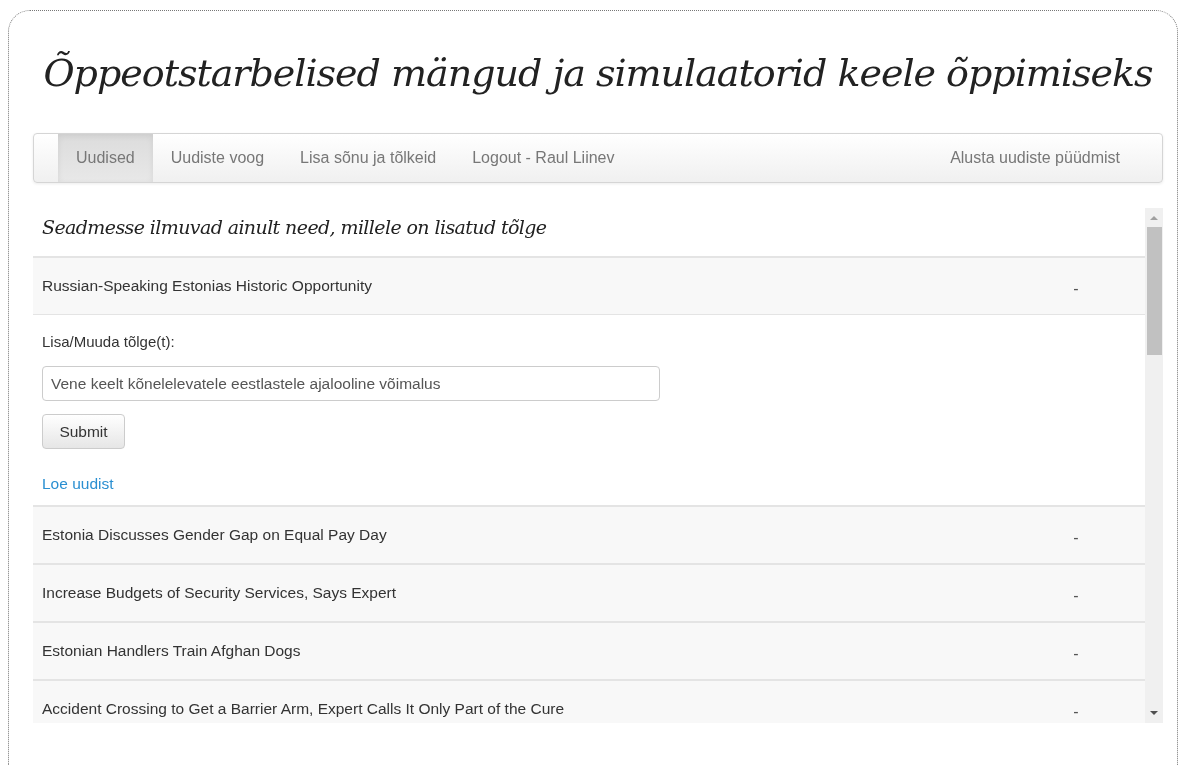 The width and height of the screenshot is (1178, 765). What do you see at coordinates (543, 158) in the screenshot?
I see `nav-tab: Logout - Raul Liinev` at bounding box center [543, 158].